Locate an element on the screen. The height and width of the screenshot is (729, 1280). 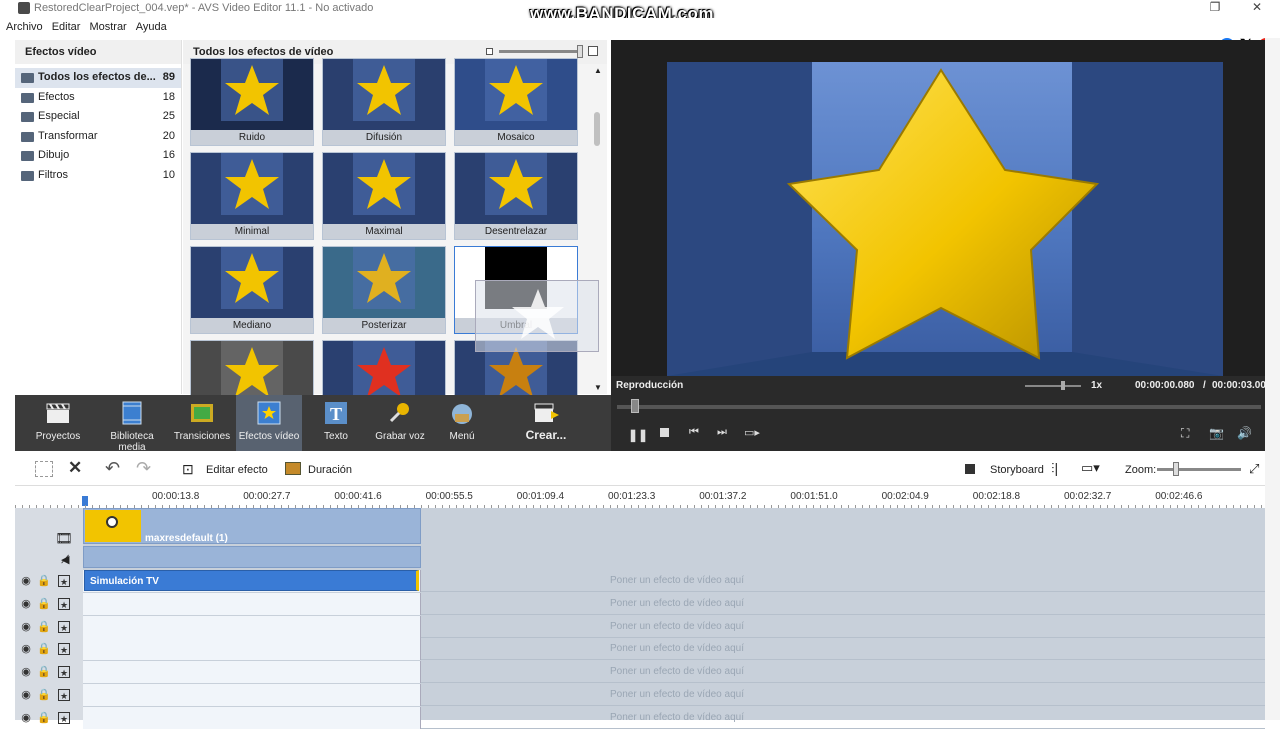
small-thumbs-button is located at coordinates (489, 51).